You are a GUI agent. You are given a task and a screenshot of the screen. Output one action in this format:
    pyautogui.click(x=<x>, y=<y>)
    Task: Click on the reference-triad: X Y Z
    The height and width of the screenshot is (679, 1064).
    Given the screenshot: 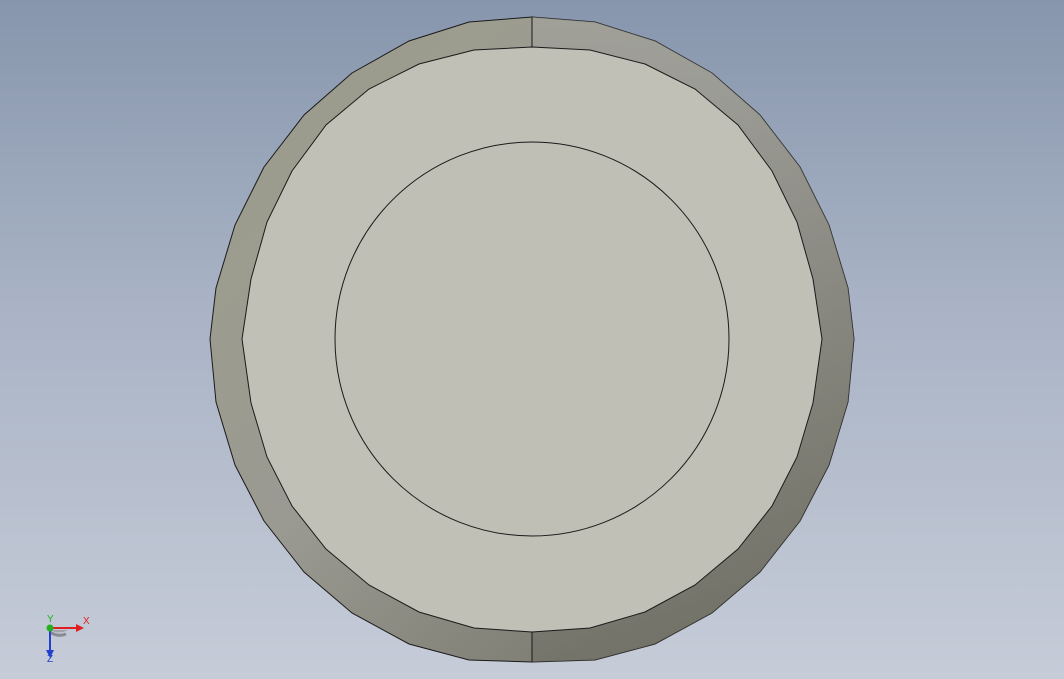 What is the action you would take?
    pyautogui.click(x=68, y=640)
    